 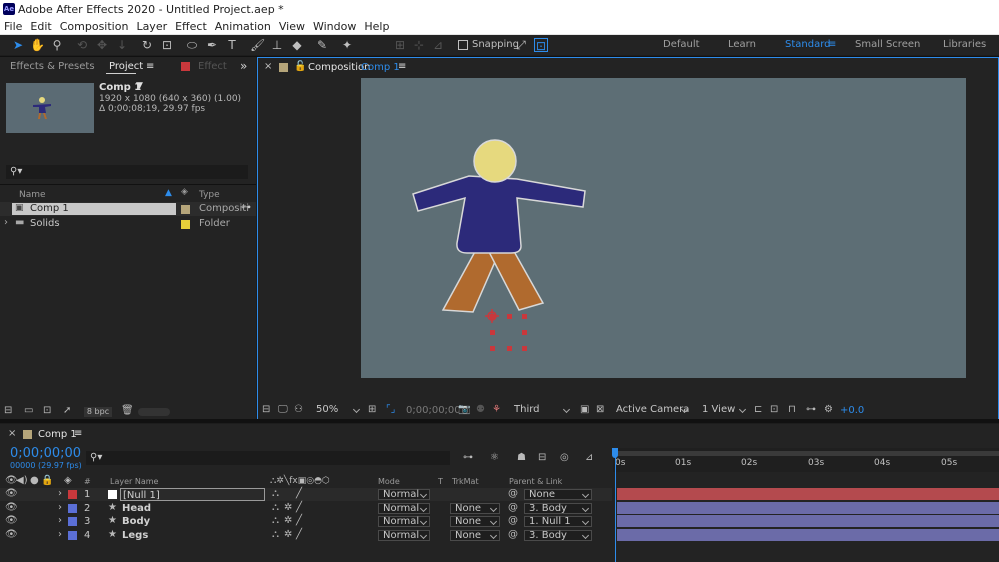 I want to click on local-axis-icon: ⊞, so click(x=400, y=45).